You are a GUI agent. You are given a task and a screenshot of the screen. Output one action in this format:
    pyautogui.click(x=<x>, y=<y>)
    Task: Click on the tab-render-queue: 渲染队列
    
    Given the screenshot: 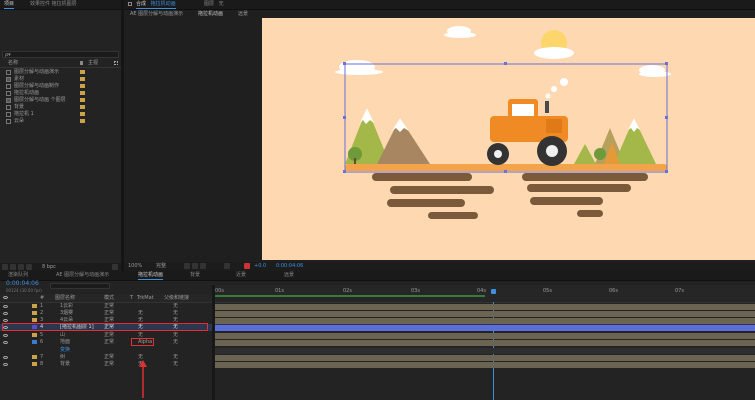 What is the action you would take?
    pyautogui.click(x=18, y=275)
    